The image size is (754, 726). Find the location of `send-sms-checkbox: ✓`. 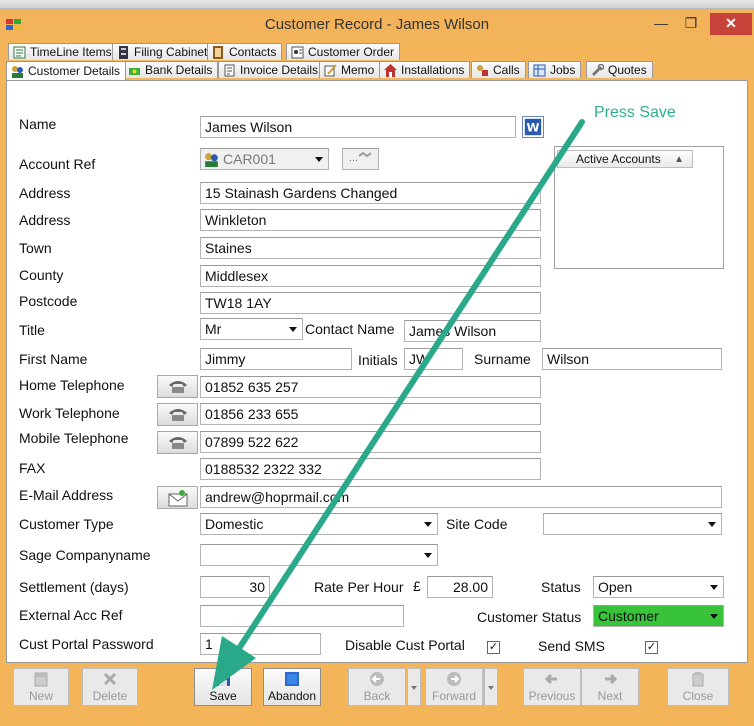

send-sms-checkbox: ✓ is located at coordinates (651, 647).